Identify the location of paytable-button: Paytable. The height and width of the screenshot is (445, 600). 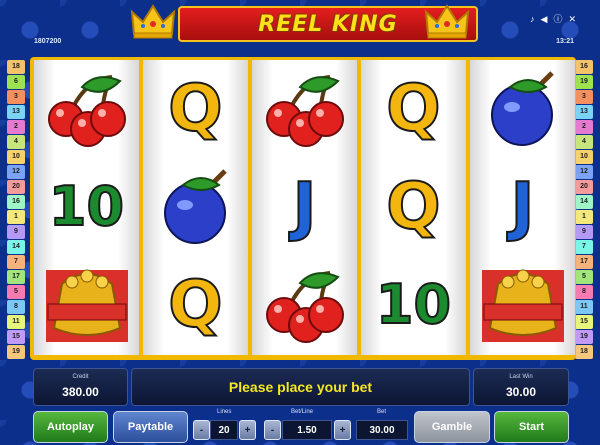
(150, 427).